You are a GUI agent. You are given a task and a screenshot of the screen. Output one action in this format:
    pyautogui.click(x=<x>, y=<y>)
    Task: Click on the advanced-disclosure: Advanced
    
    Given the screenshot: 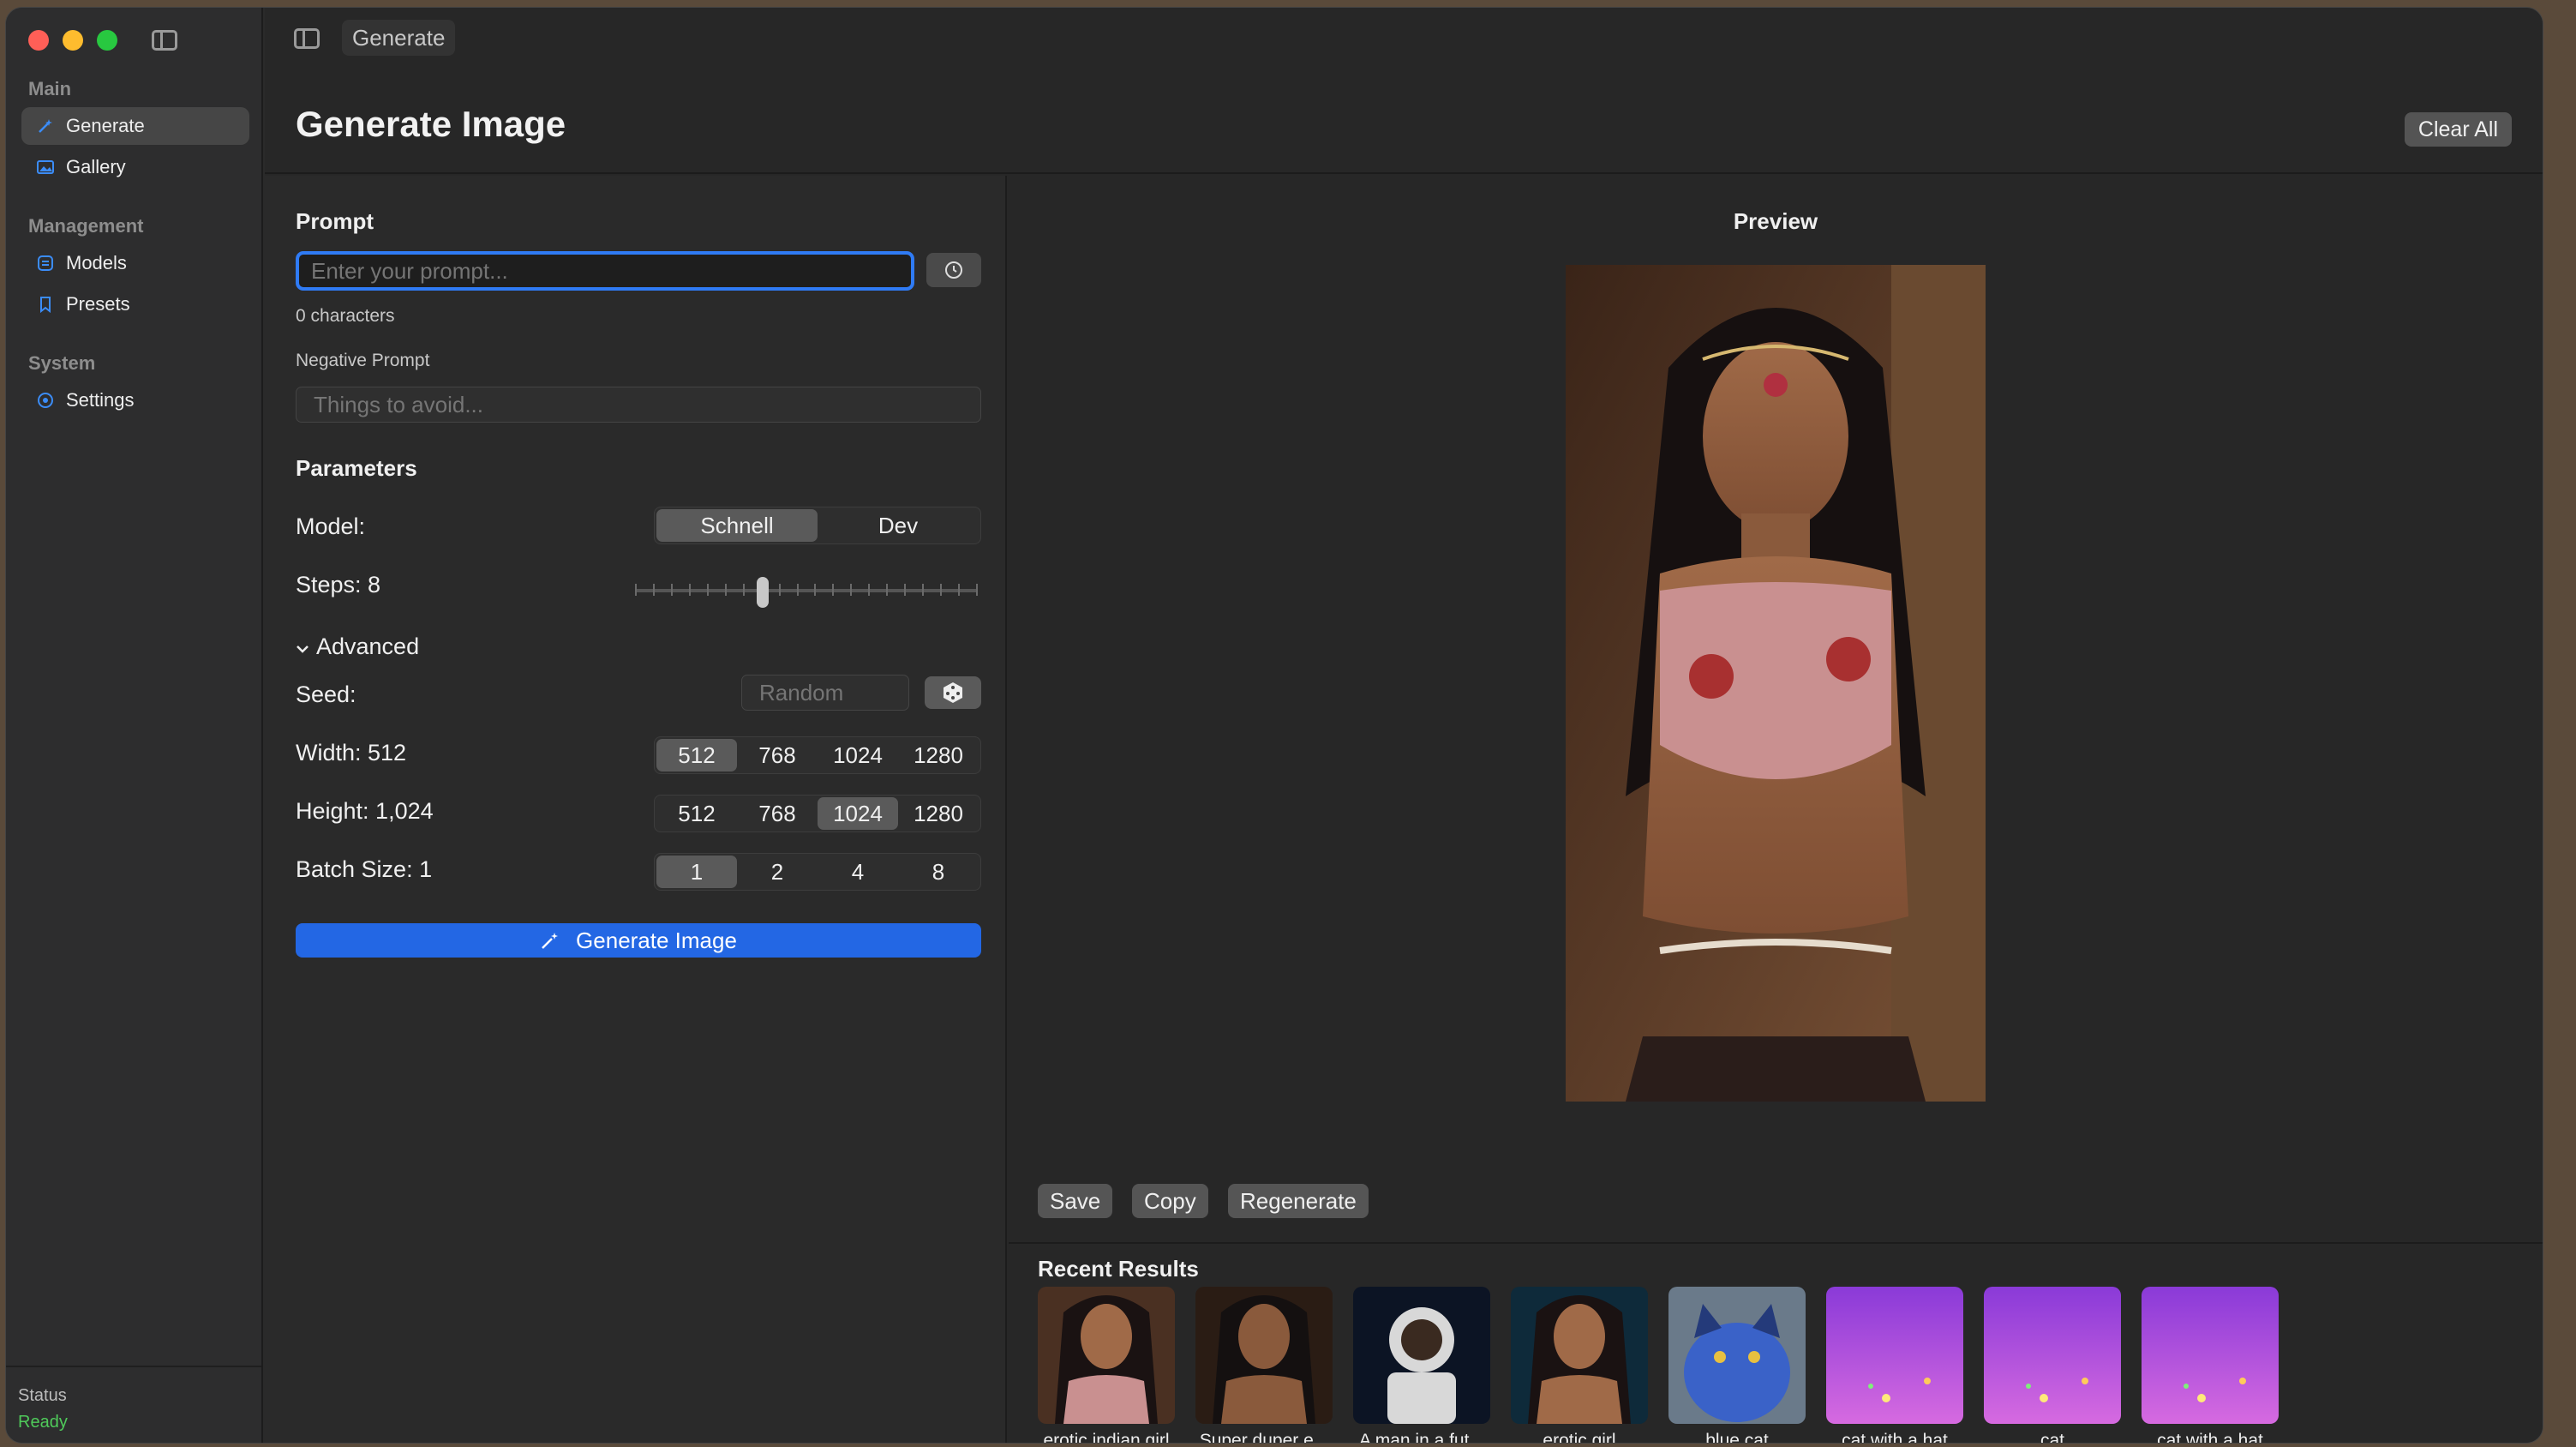 What is the action you would take?
    pyautogui.click(x=357, y=646)
    